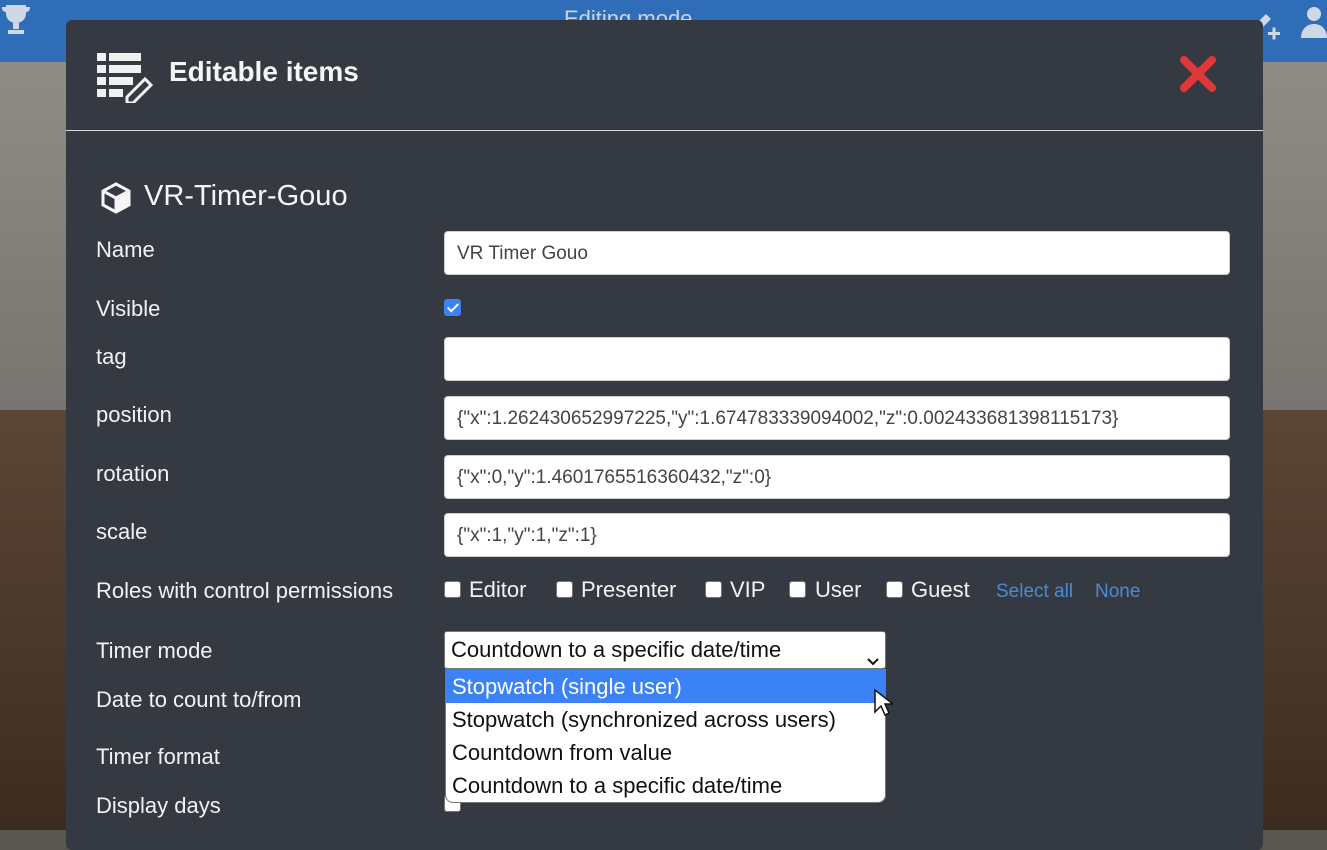 This screenshot has width=1327, height=850. Describe the element at coordinates (1117, 592) in the screenshot. I see `select-none-link: None` at that location.